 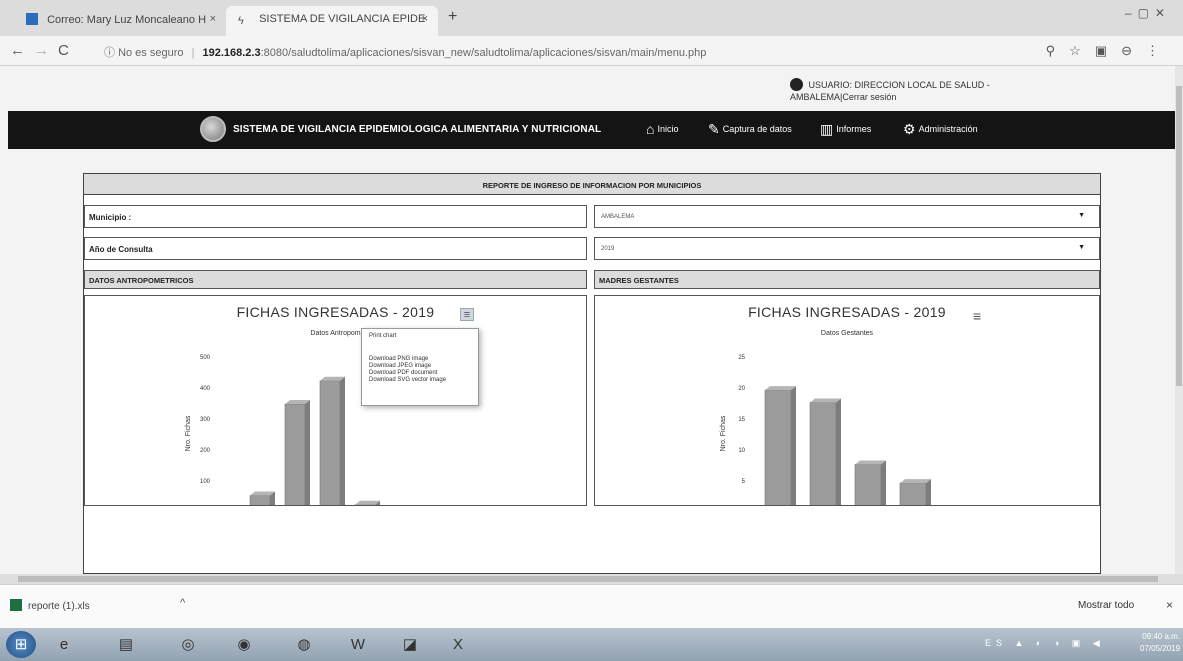 I want to click on chrome-icon: ◉, so click(x=244, y=644).